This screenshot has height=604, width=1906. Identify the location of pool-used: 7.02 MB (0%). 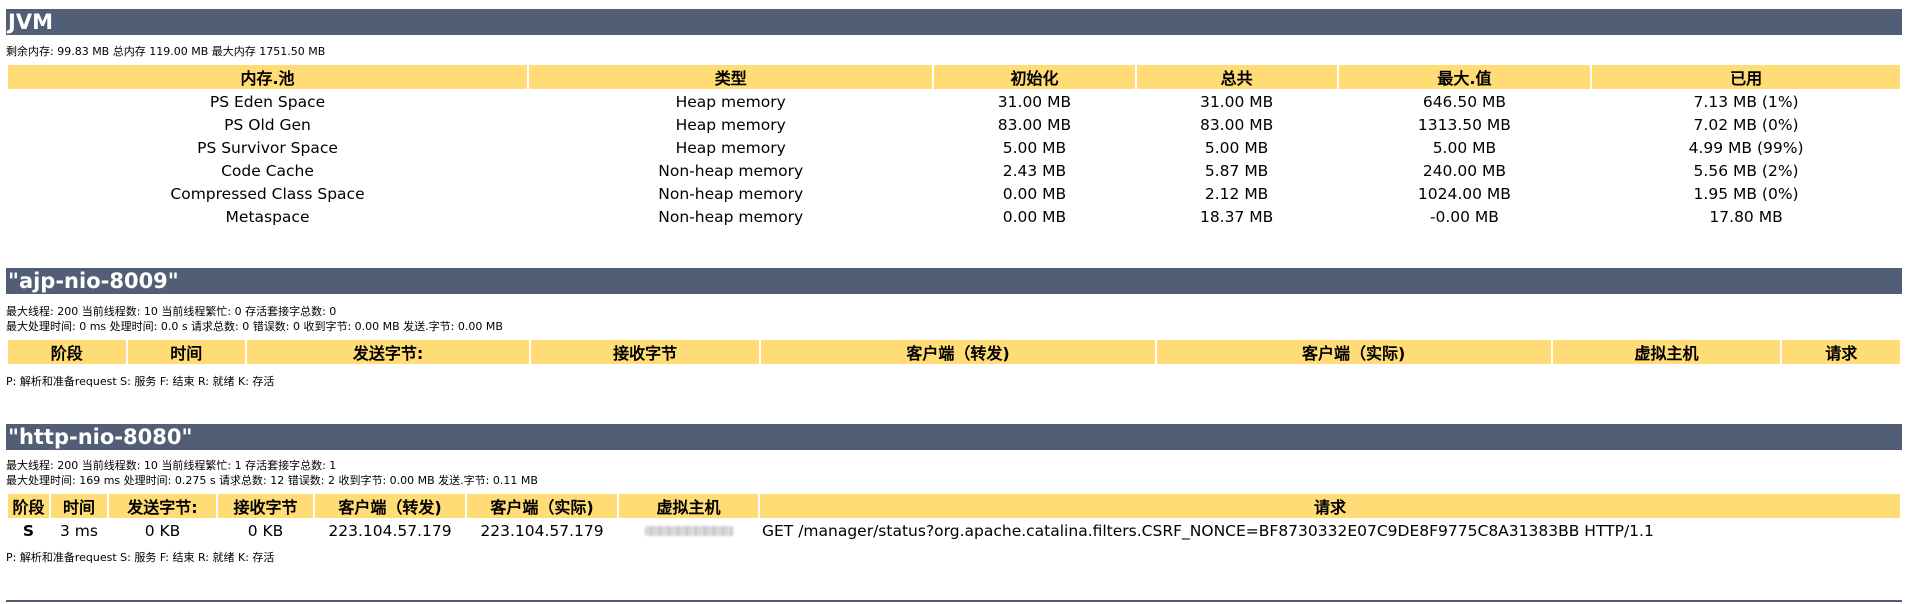
(1746, 124).